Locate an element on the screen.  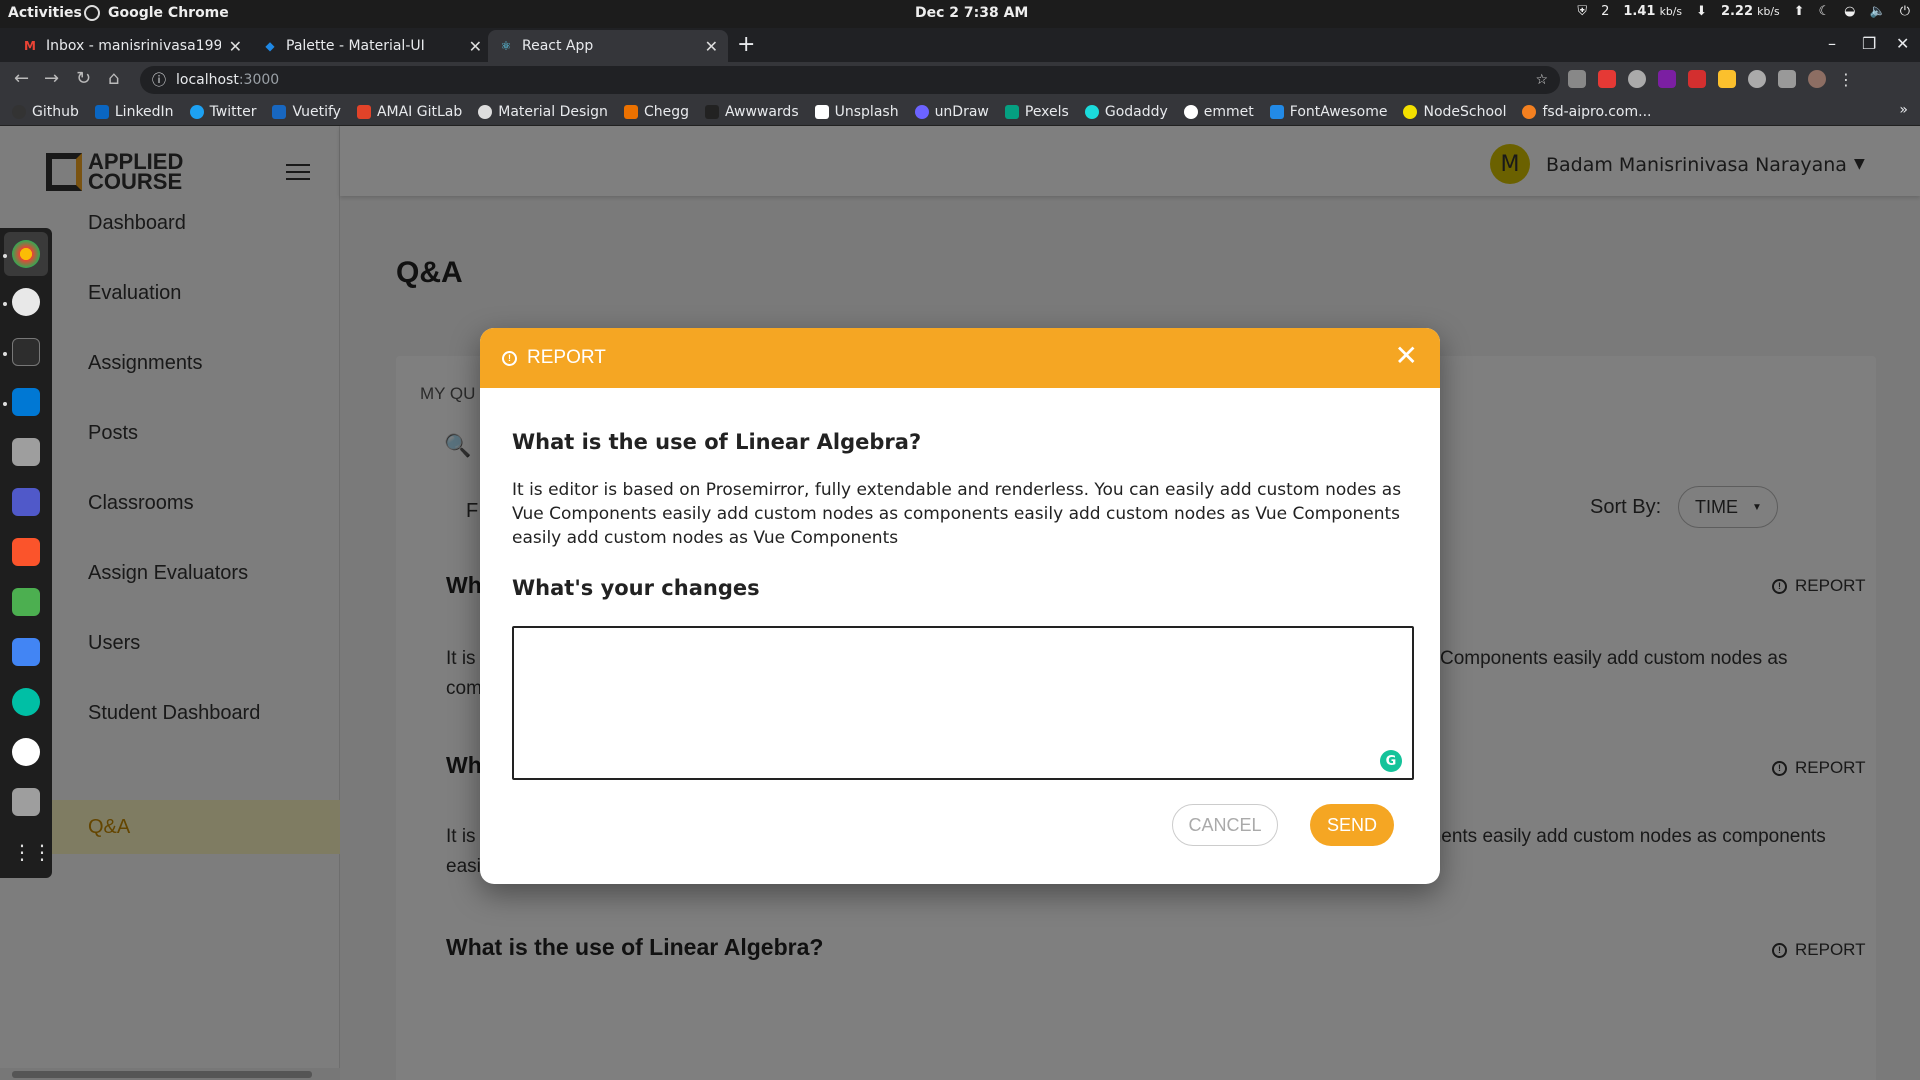
activities-button: Activities is located at coordinates (45, 13).